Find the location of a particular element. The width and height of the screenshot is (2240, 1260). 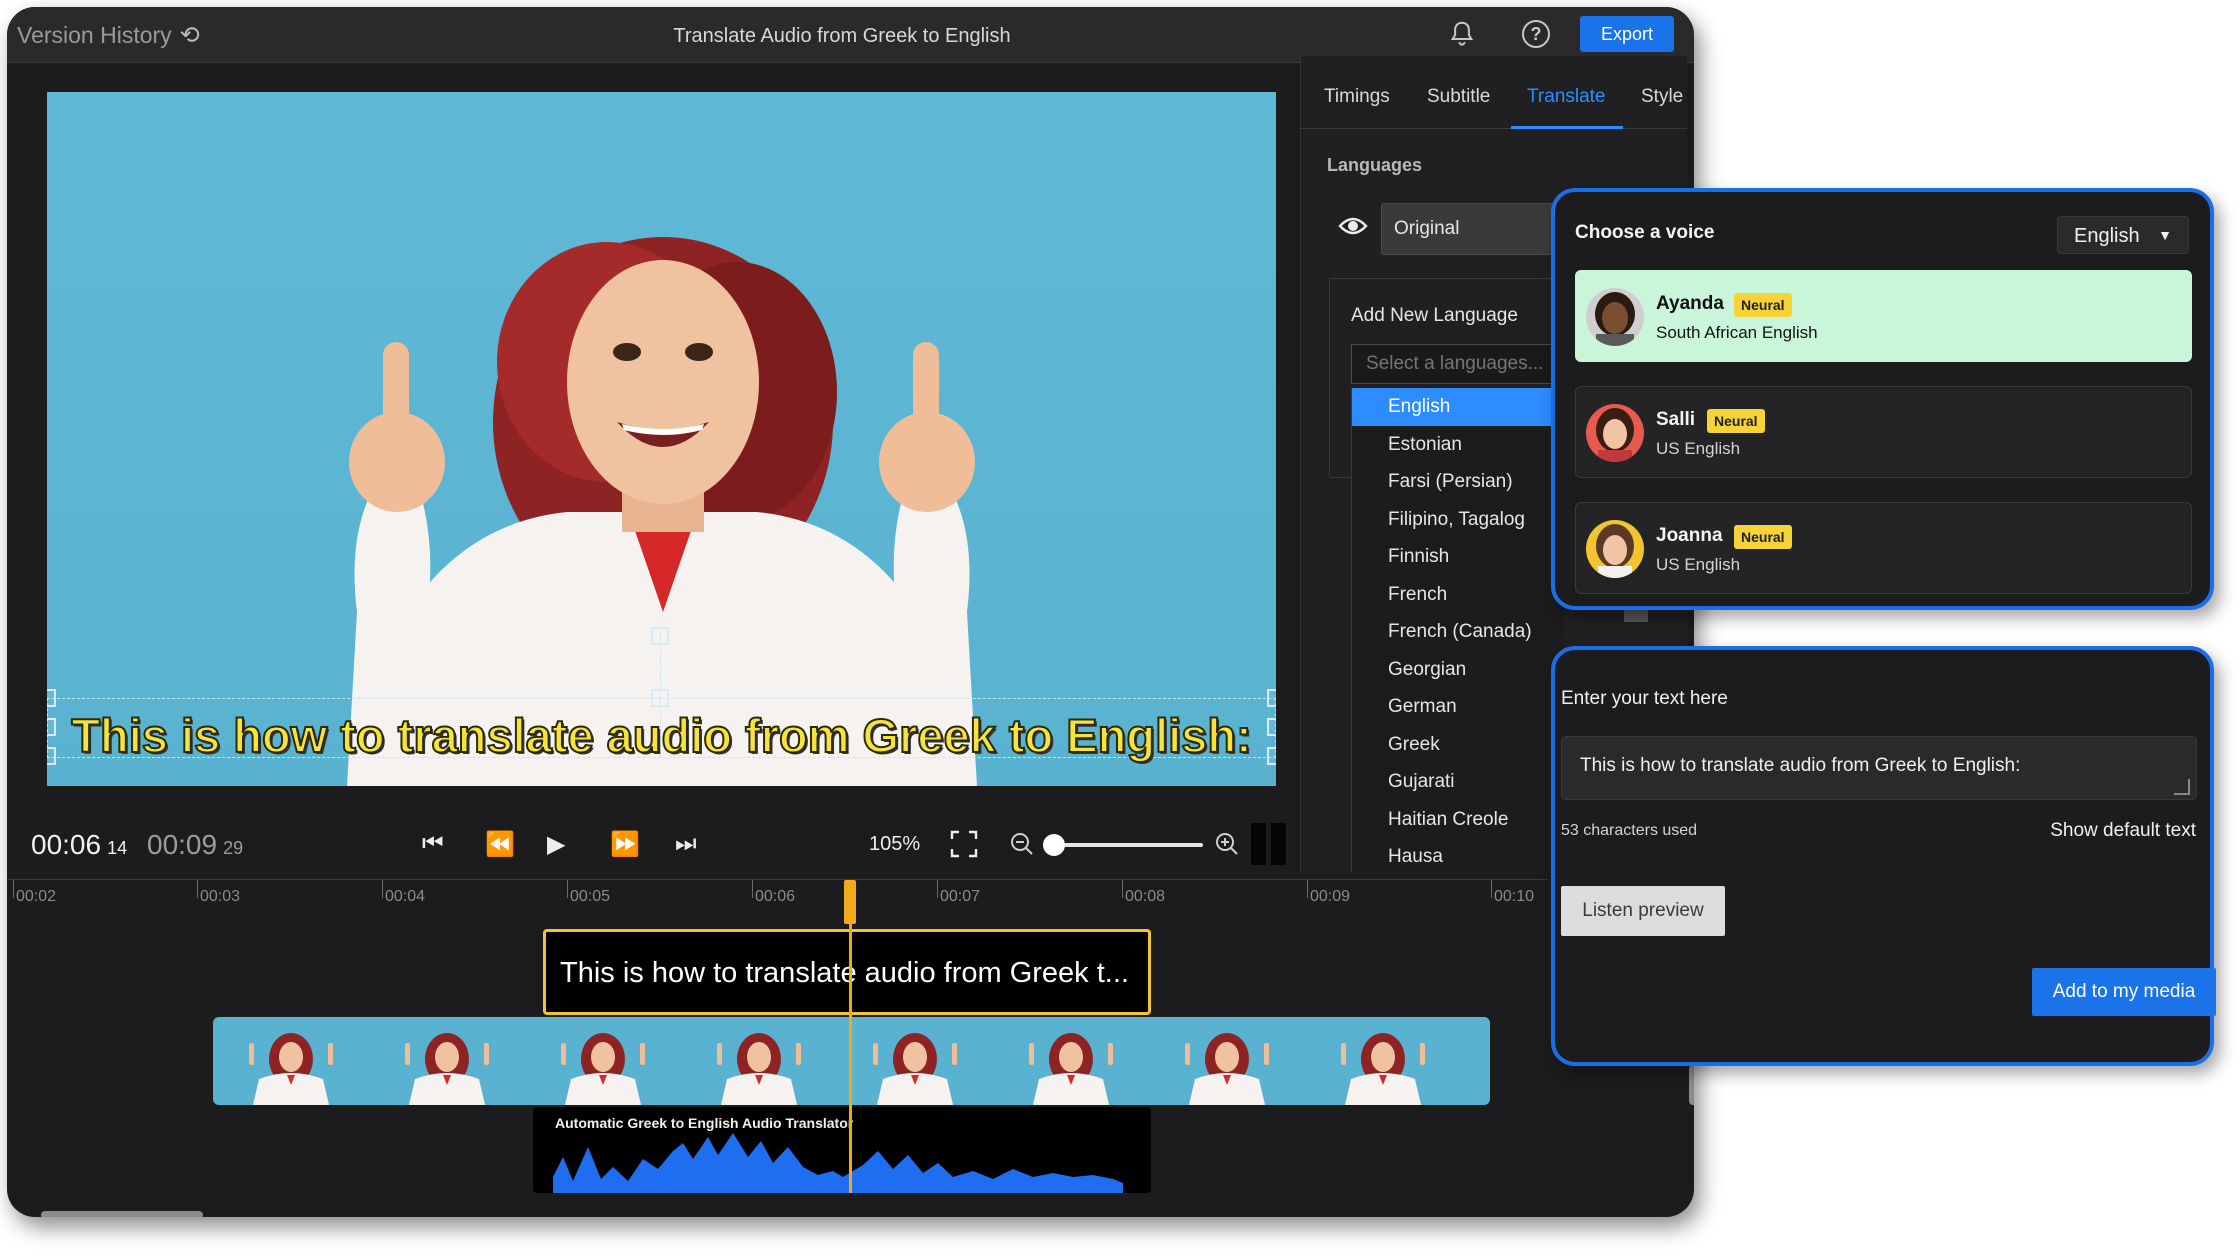

listen-preview-button: Listen preview is located at coordinates (1643, 911).